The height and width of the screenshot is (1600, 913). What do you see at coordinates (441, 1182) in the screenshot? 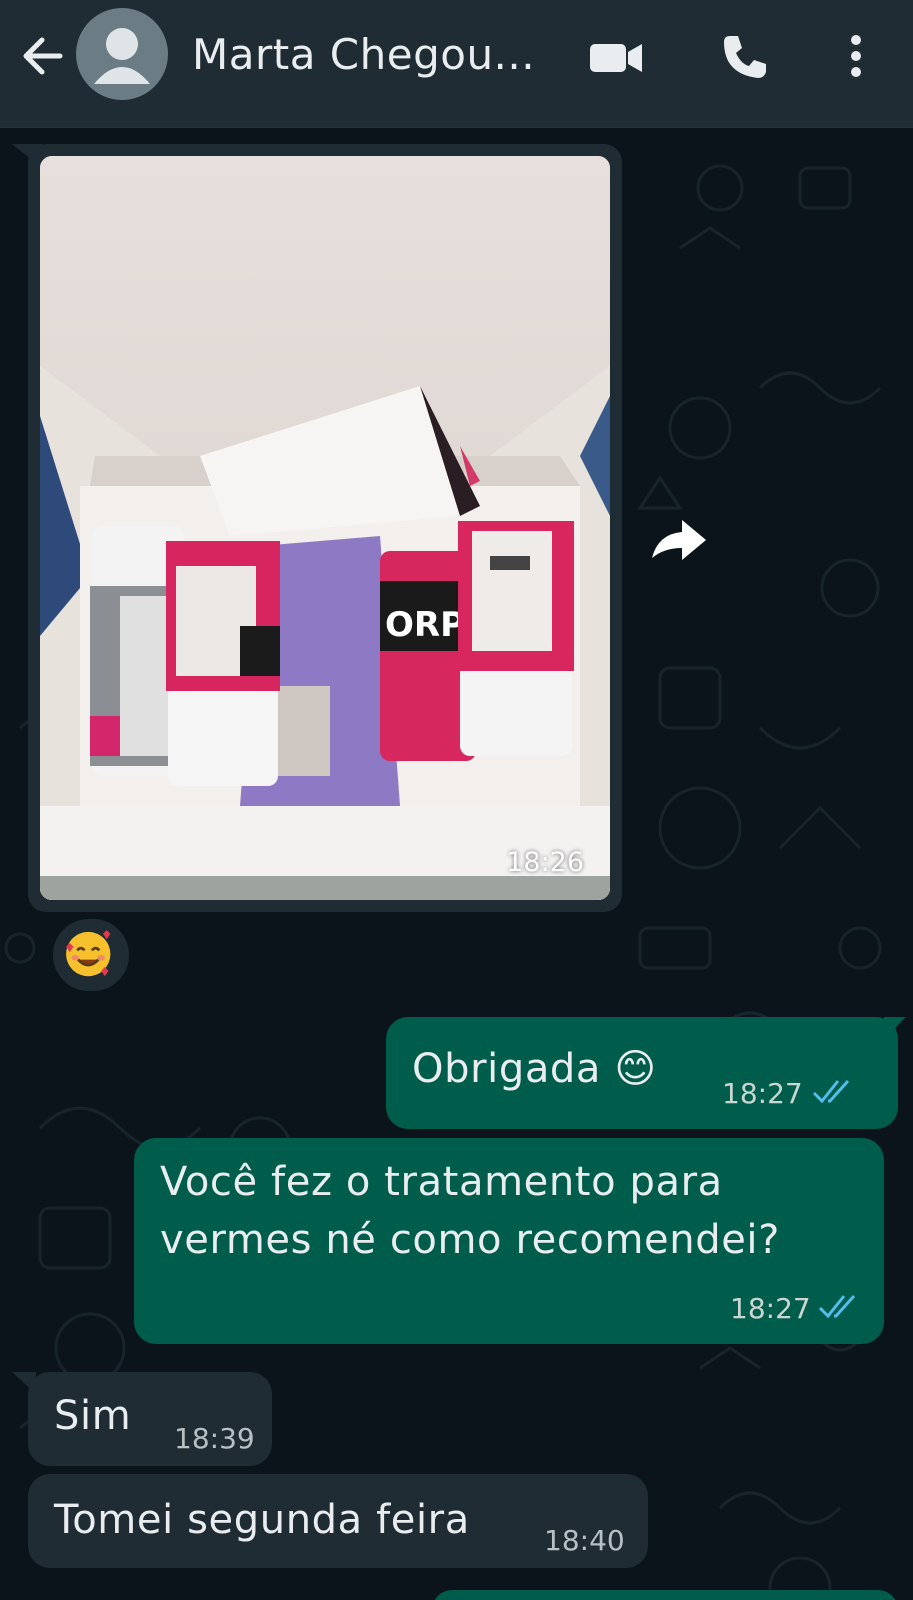
I see `message-text-line-1: Você fez o tratamento para` at bounding box center [441, 1182].